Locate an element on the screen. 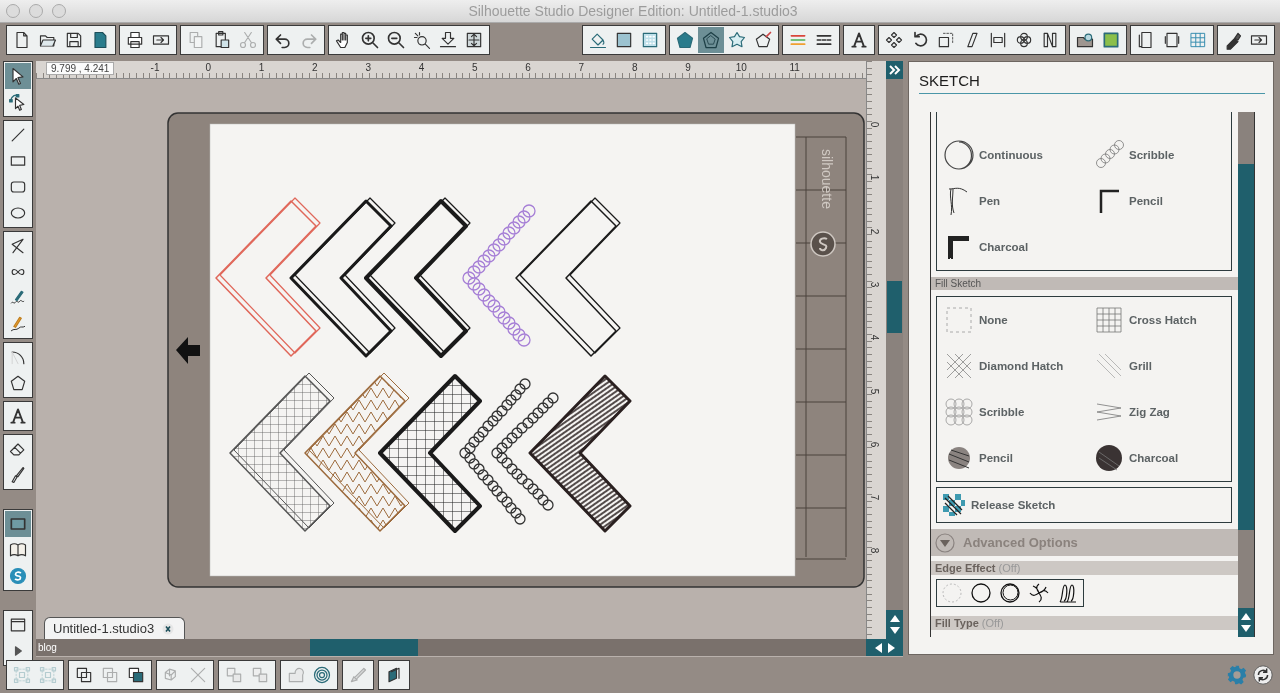  sketch-option: Scribble is located at coordinates (1159, 155).